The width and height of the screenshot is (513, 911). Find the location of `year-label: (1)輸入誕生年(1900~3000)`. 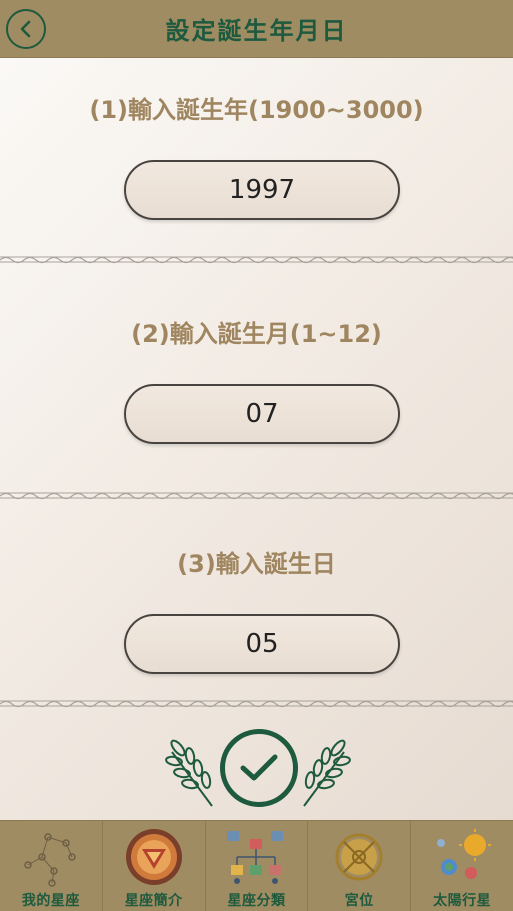

year-label: (1)輸入誕生年(1900~3000) is located at coordinates (256, 110).